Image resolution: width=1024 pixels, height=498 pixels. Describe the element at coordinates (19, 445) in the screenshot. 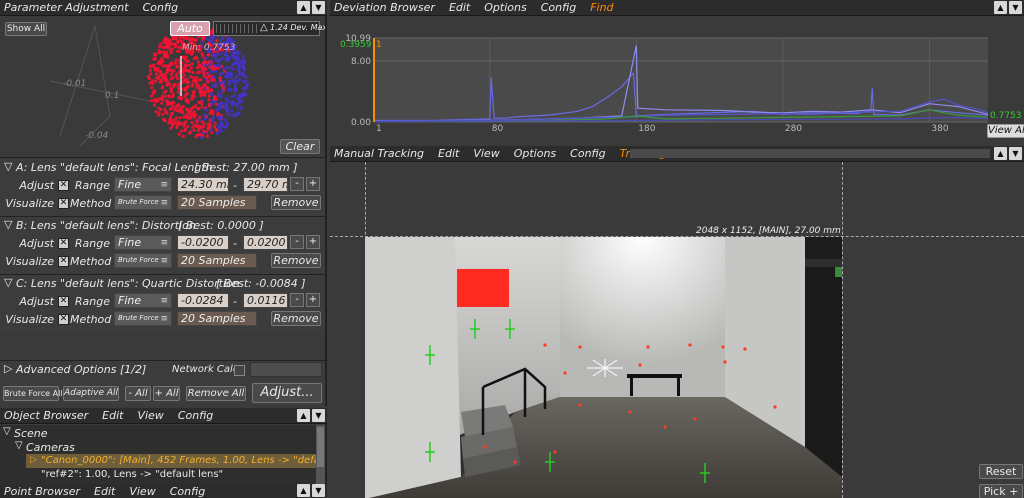

I see `cameras-toggle-icon: ▽` at that location.